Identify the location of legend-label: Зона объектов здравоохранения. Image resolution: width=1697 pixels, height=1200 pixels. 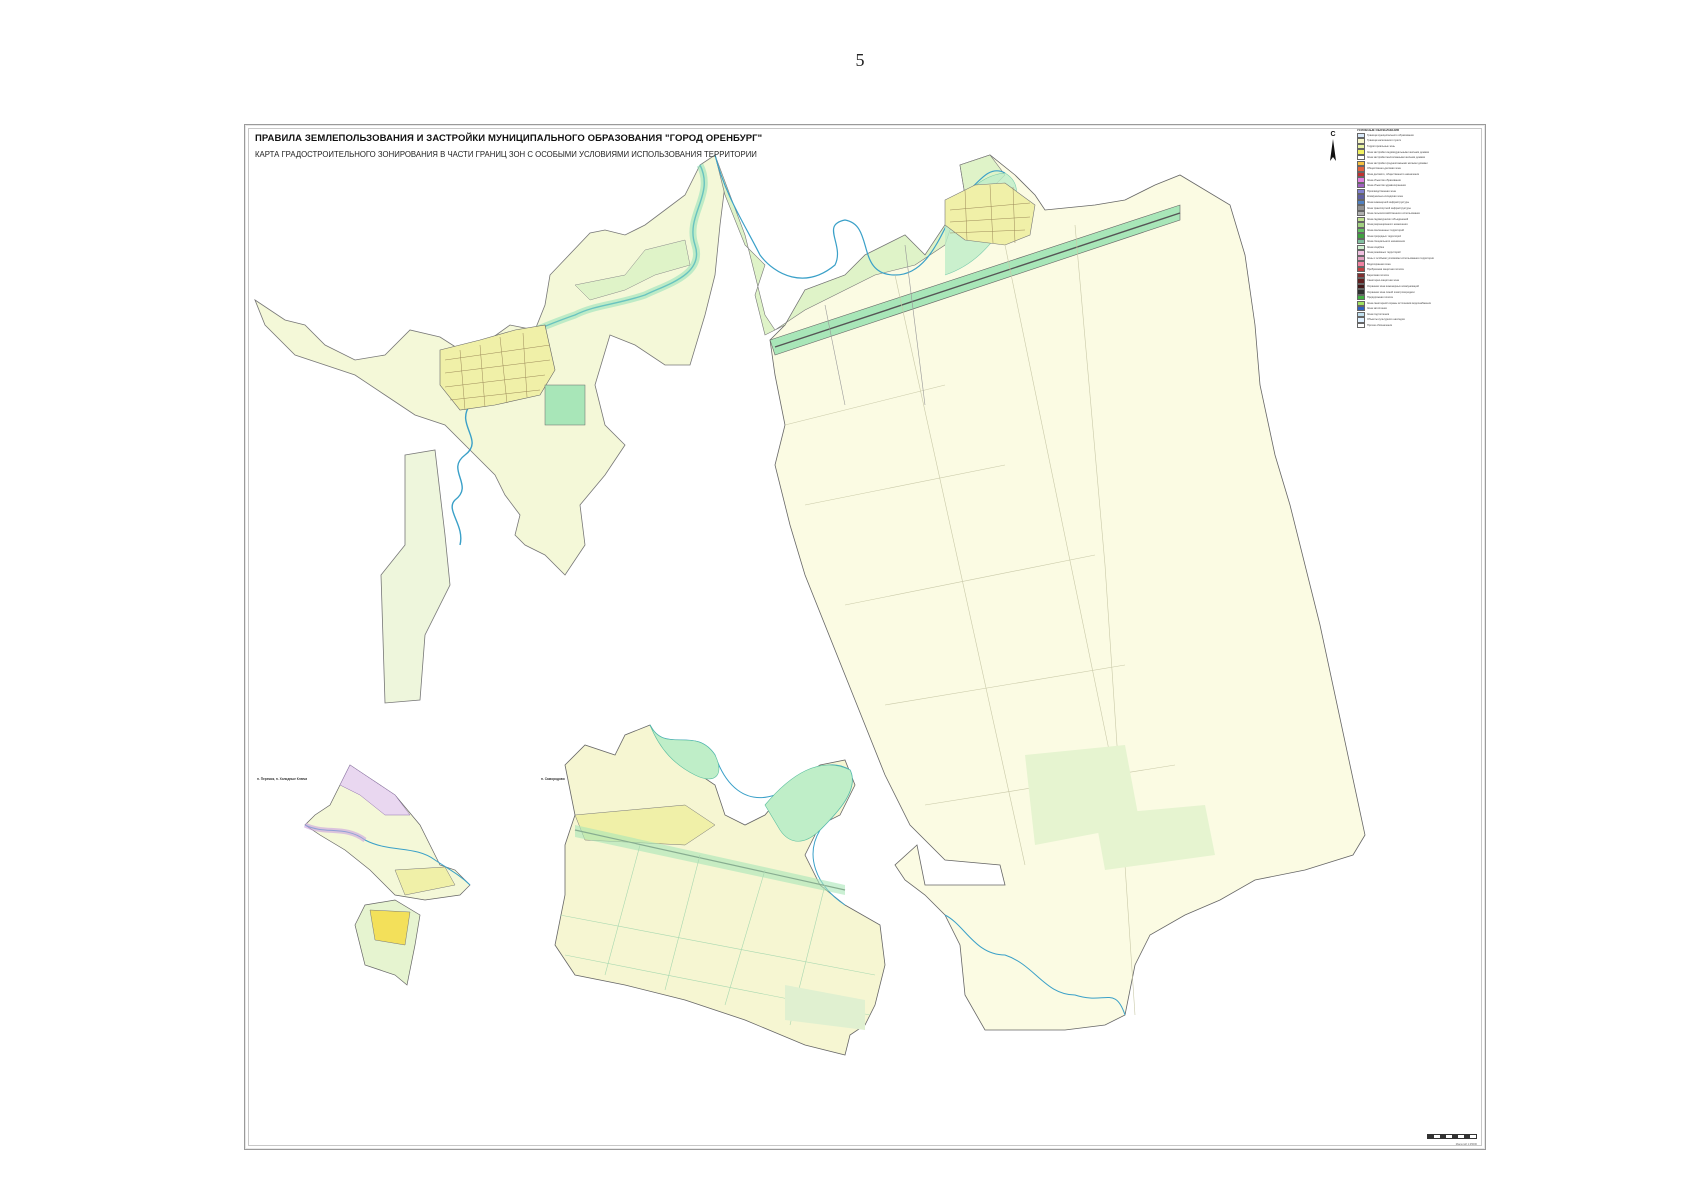
(1387, 186).